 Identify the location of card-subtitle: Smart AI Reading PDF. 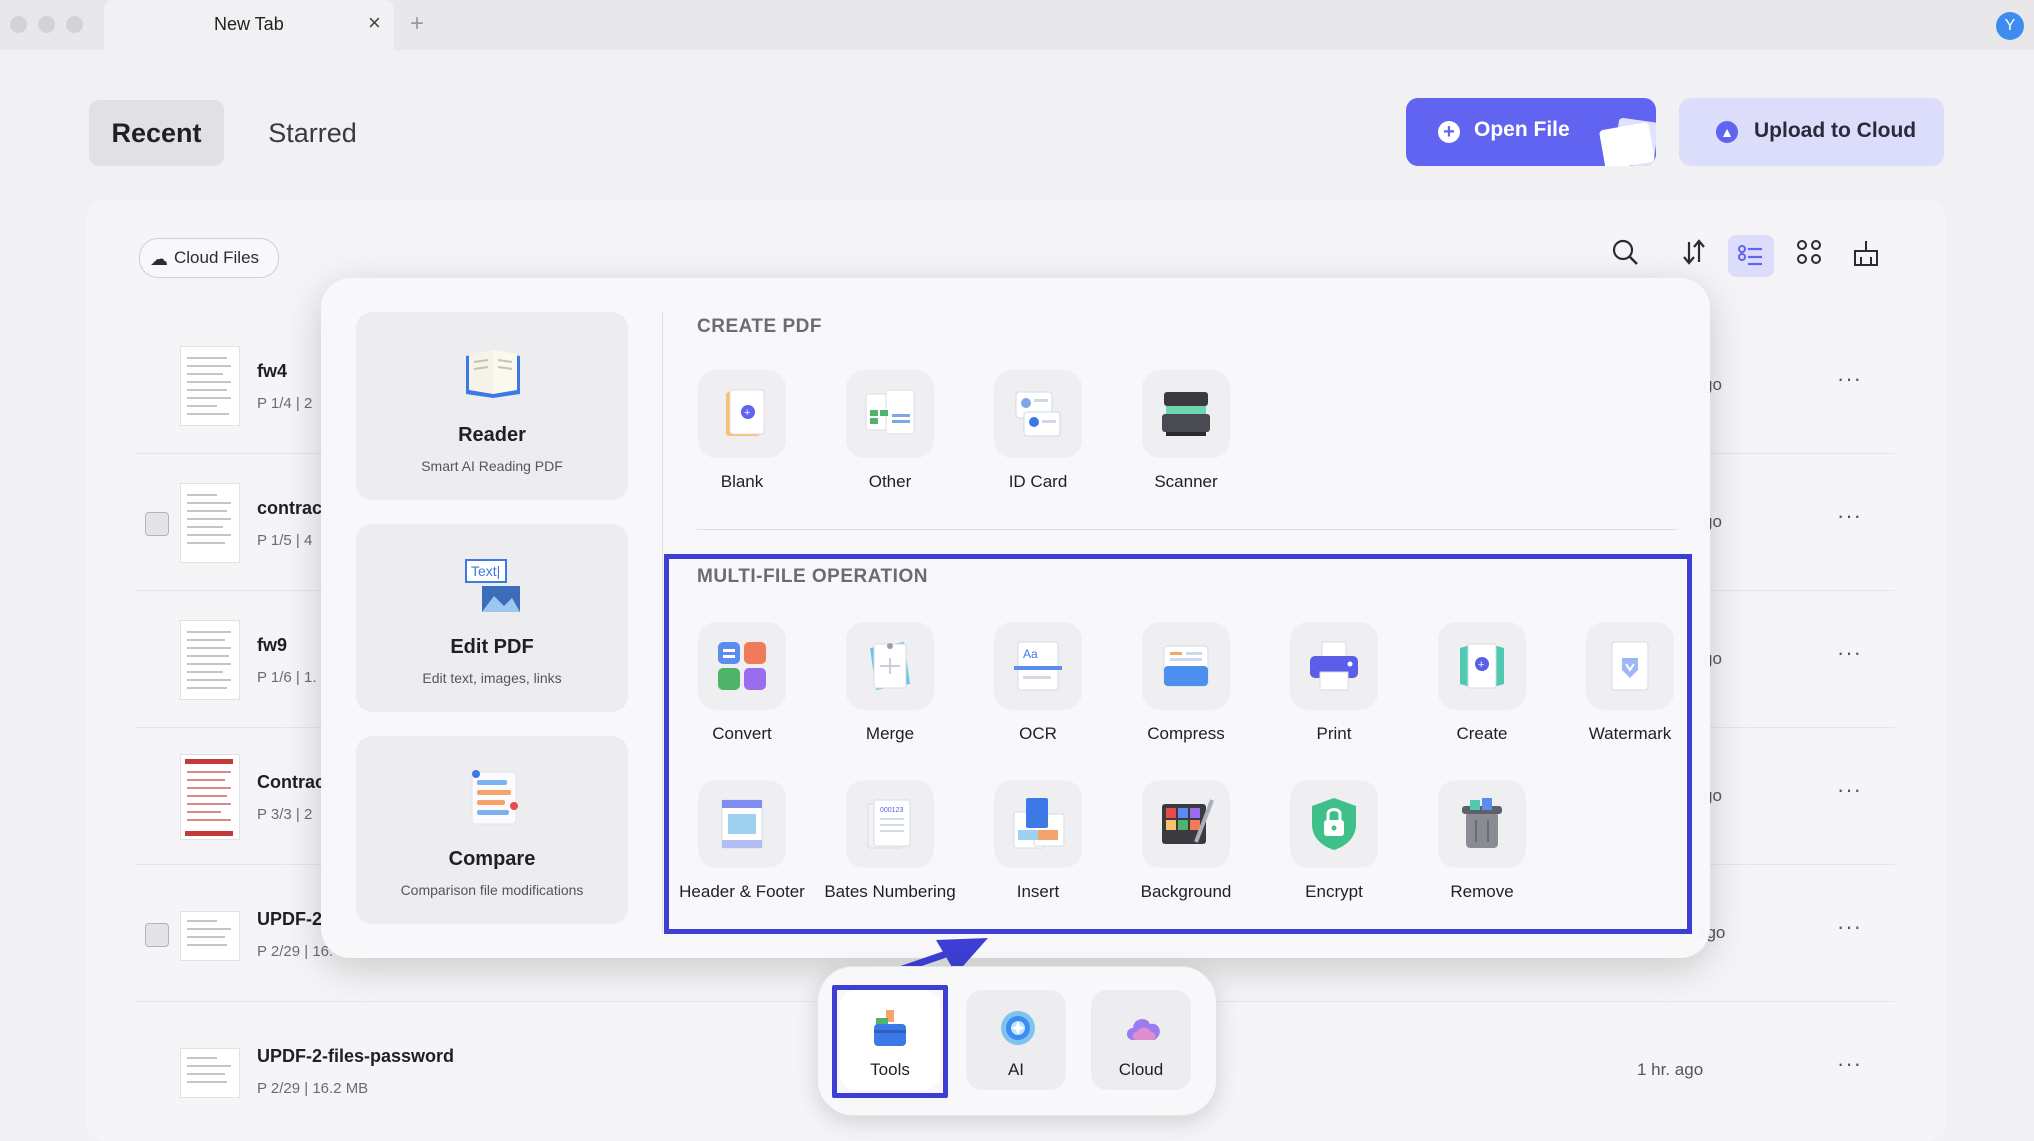
(492, 466).